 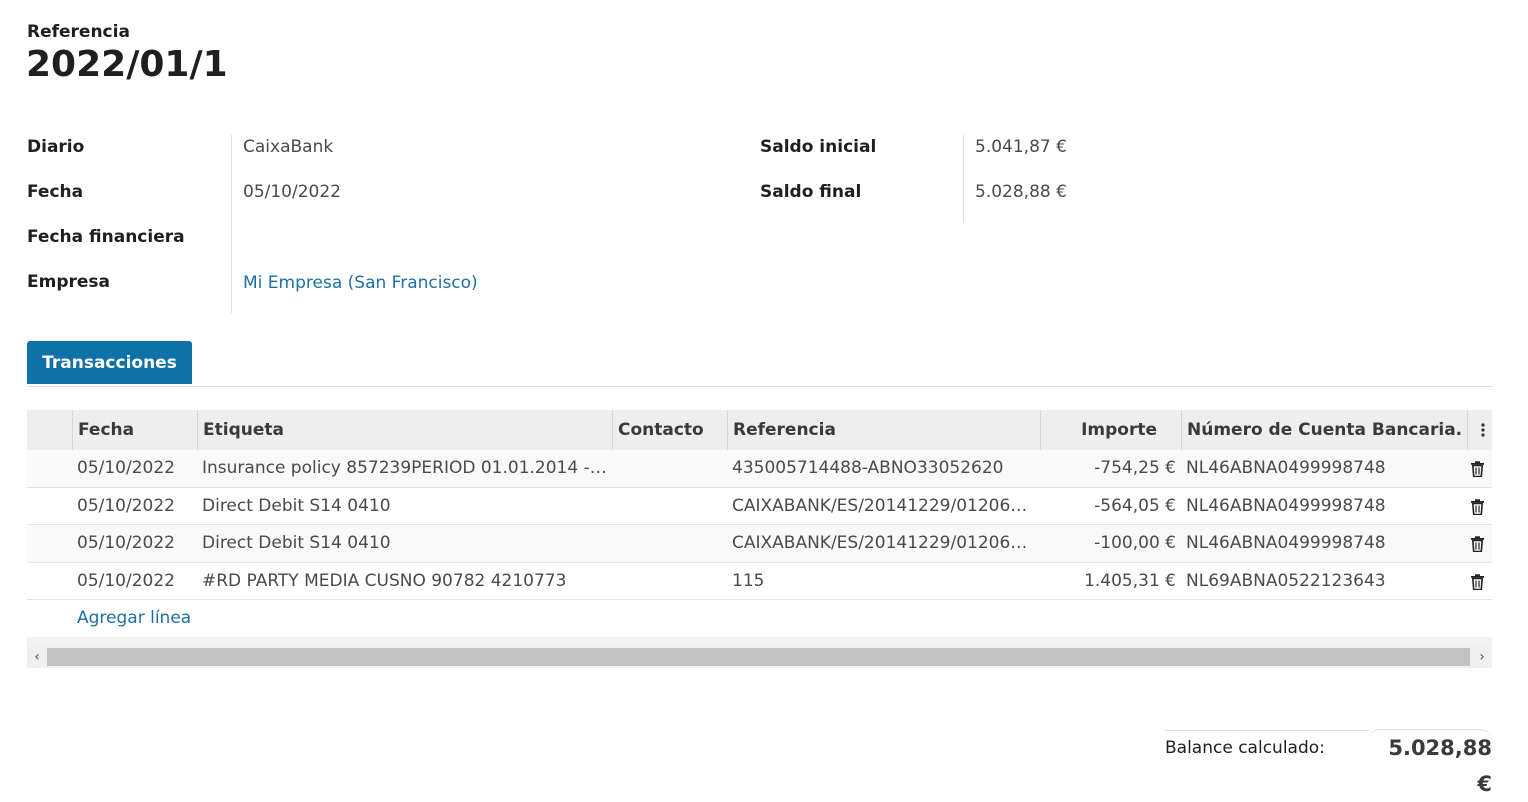 What do you see at coordinates (1021, 192) in the screenshot?
I see `saldo-final-field: 5.028,88 €` at bounding box center [1021, 192].